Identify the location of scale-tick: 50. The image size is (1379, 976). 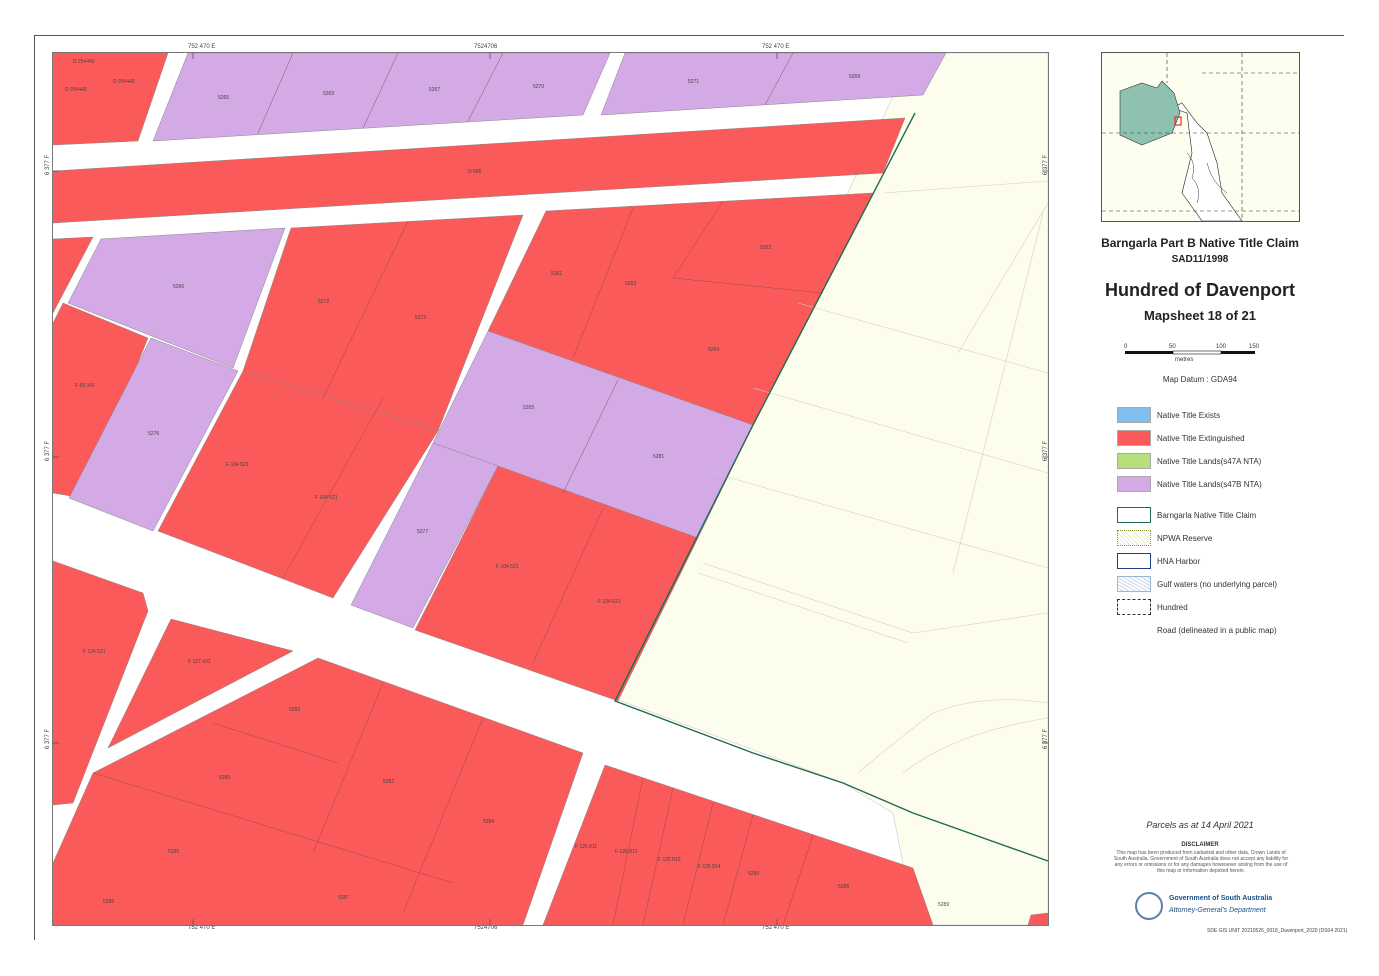
(1172, 347).